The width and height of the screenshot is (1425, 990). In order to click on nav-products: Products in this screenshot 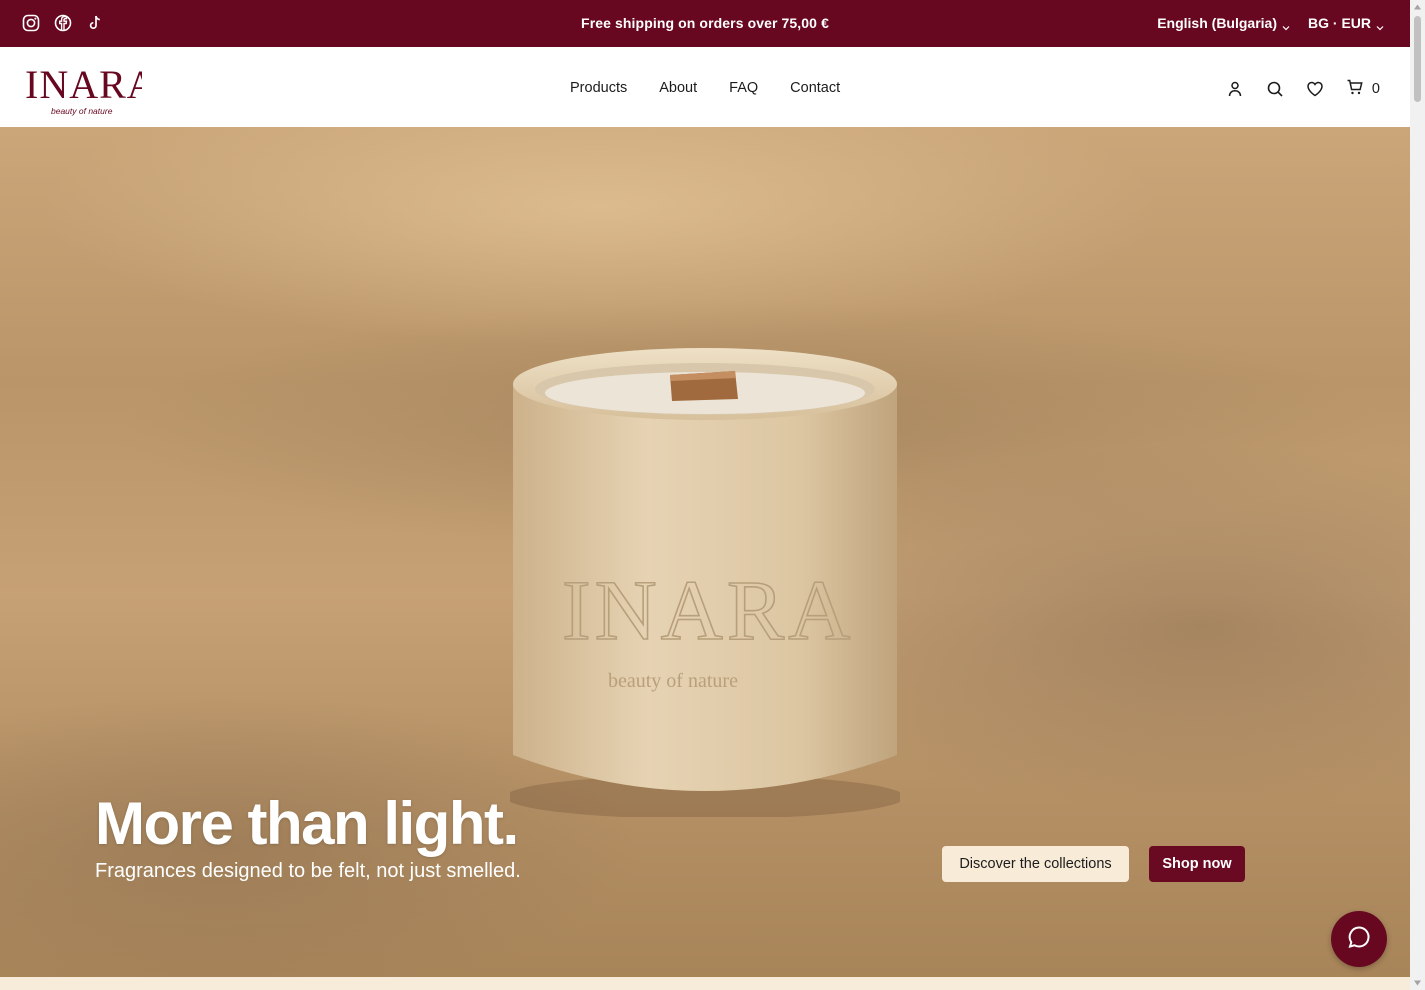, I will do `click(598, 88)`.